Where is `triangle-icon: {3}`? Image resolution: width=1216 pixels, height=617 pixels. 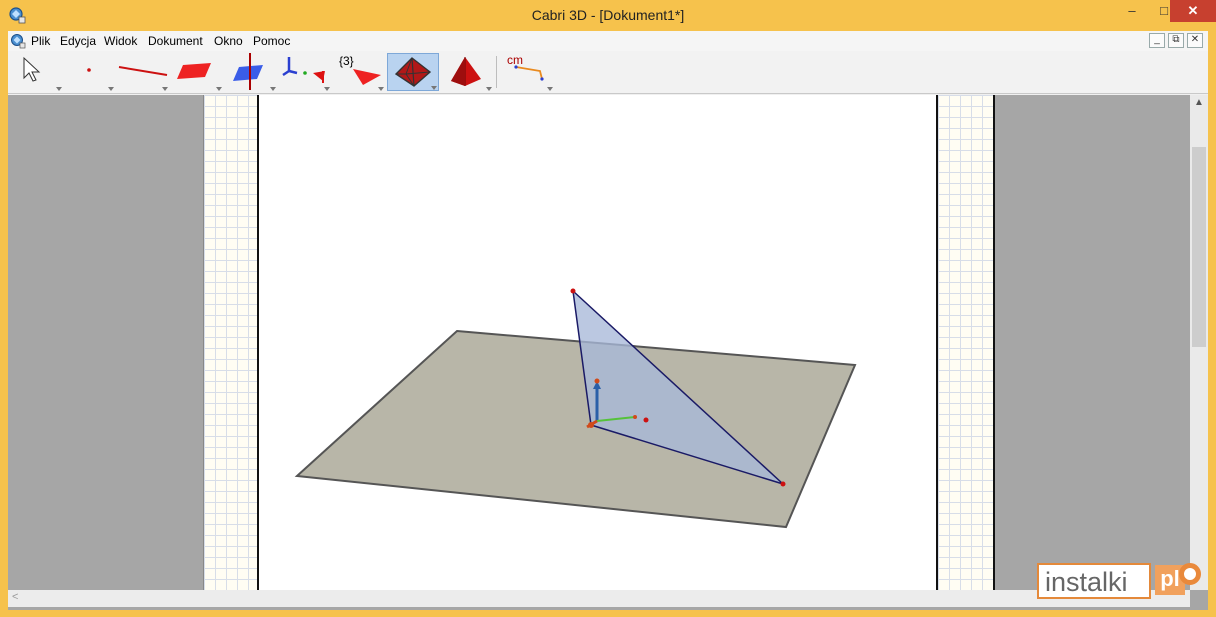 triangle-icon: {3} is located at coordinates (360, 69).